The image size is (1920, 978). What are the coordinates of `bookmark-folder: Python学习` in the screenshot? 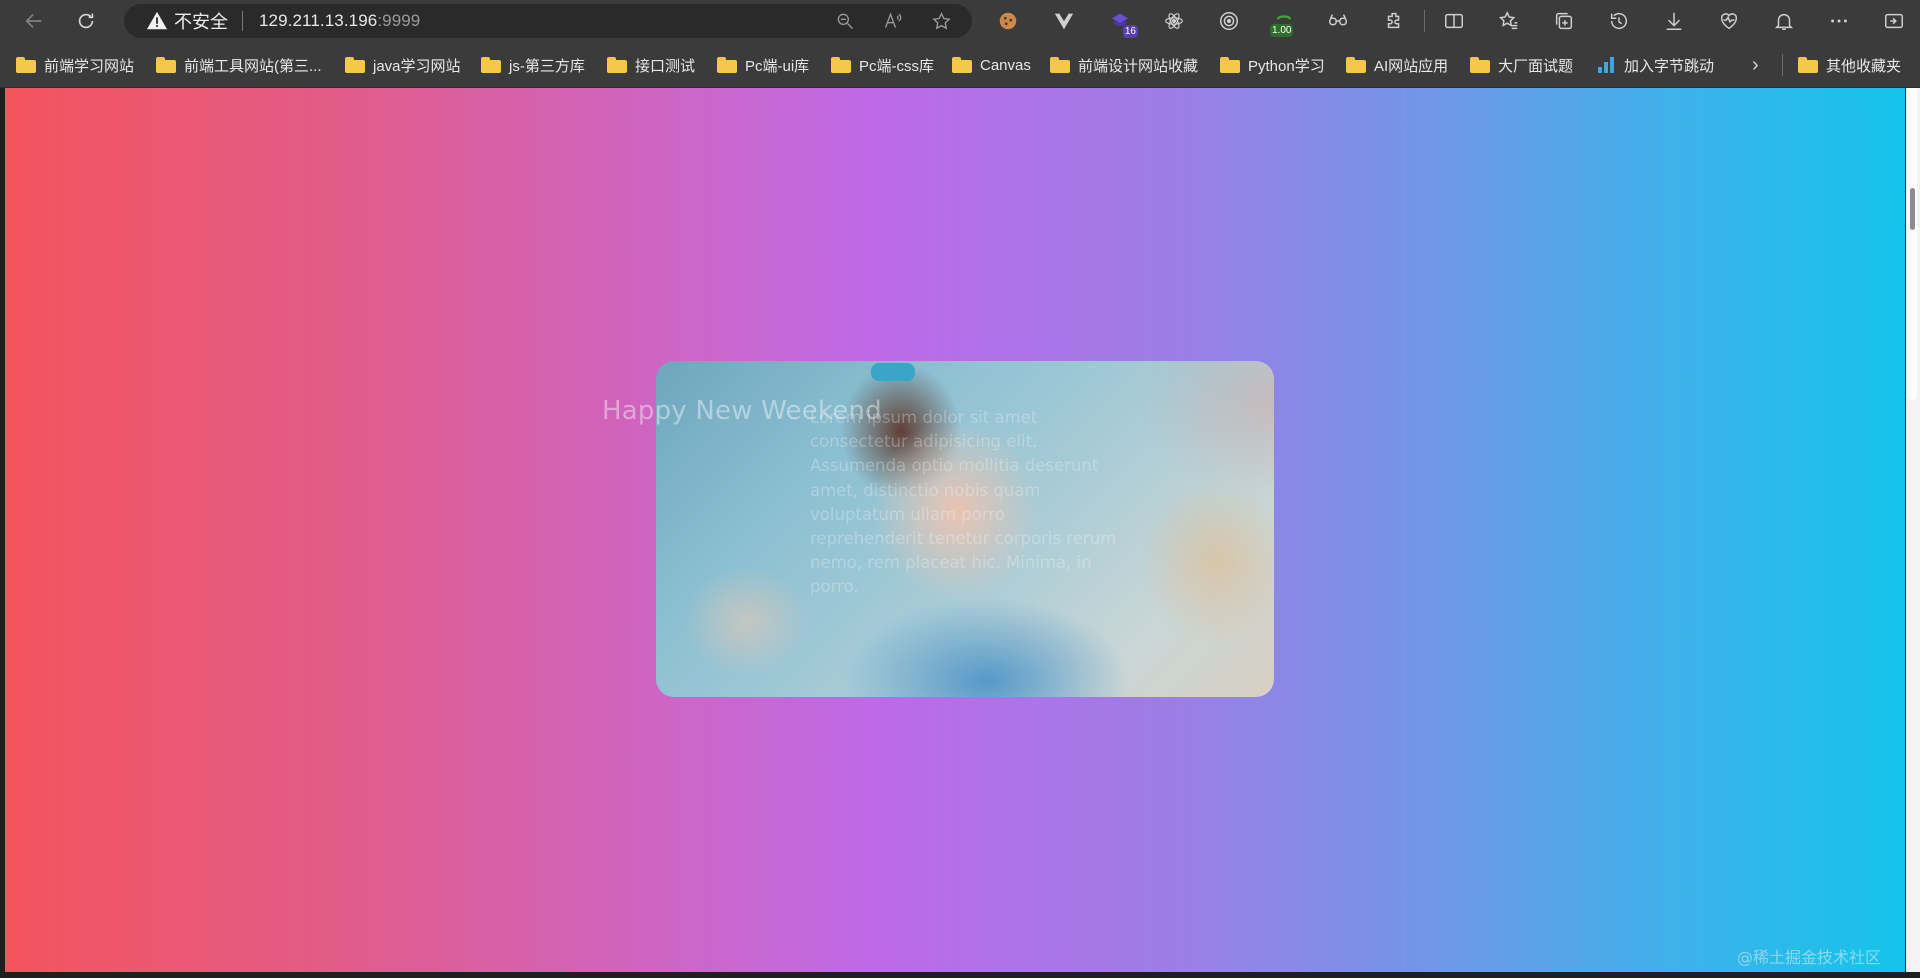 It's located at (1272, 65).